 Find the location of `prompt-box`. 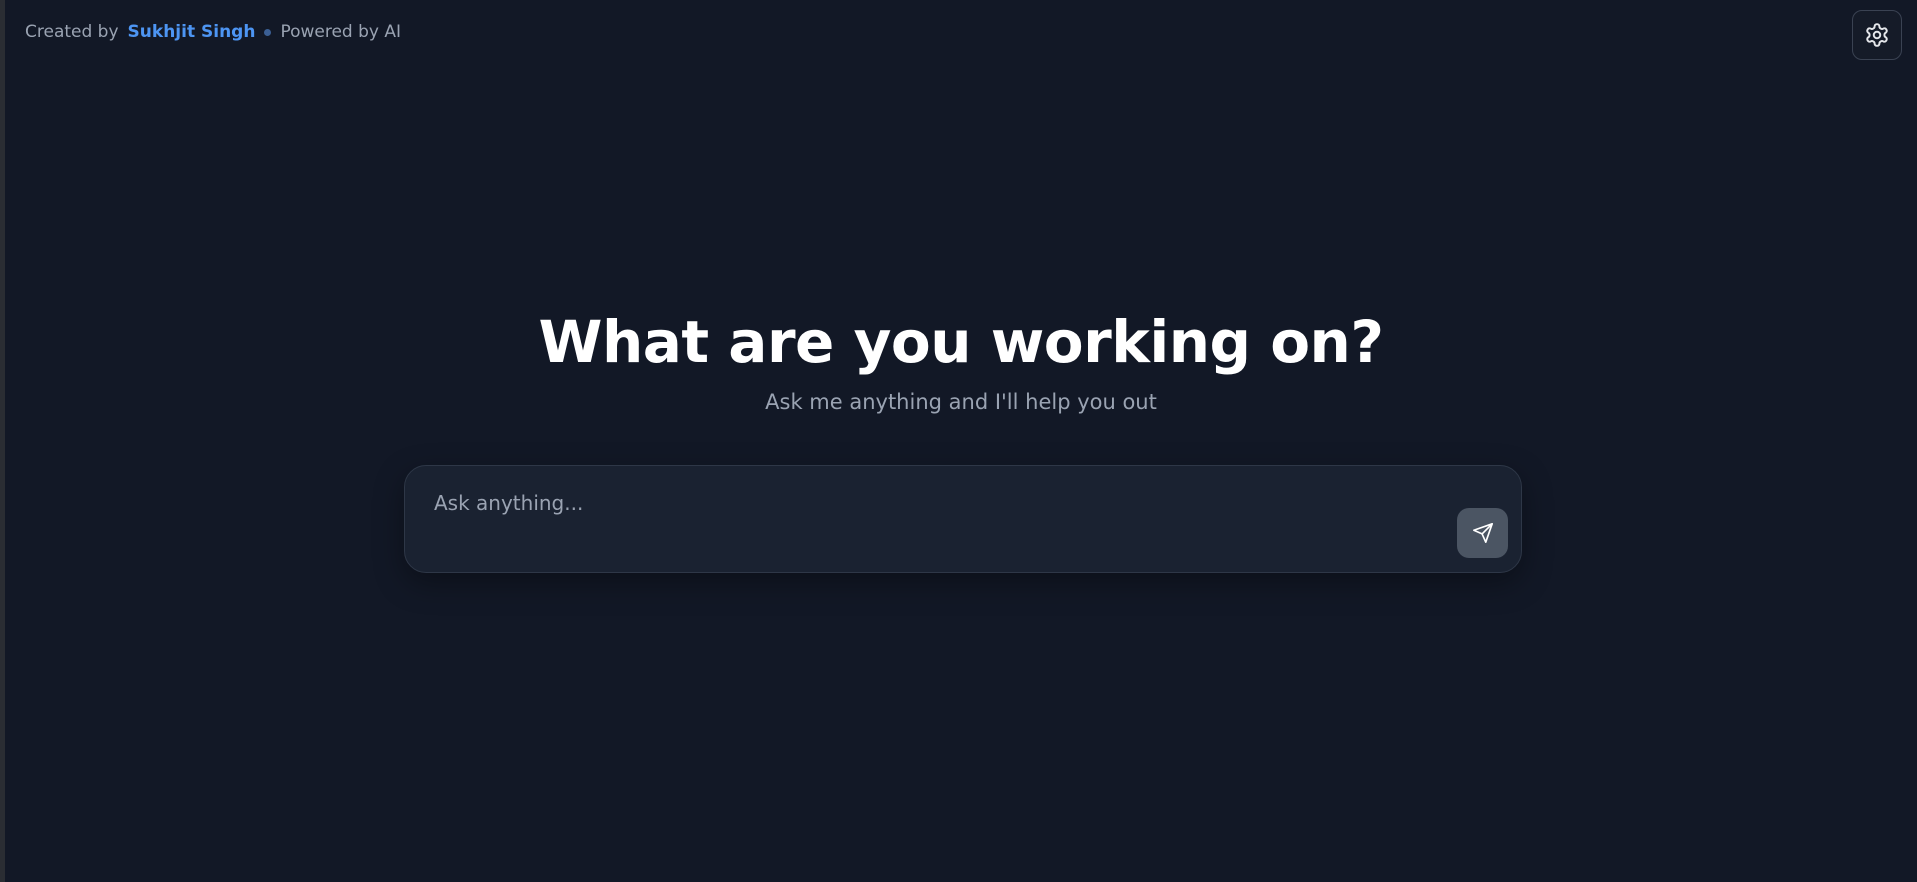

prompt-box is located at coordinates (963, 519).